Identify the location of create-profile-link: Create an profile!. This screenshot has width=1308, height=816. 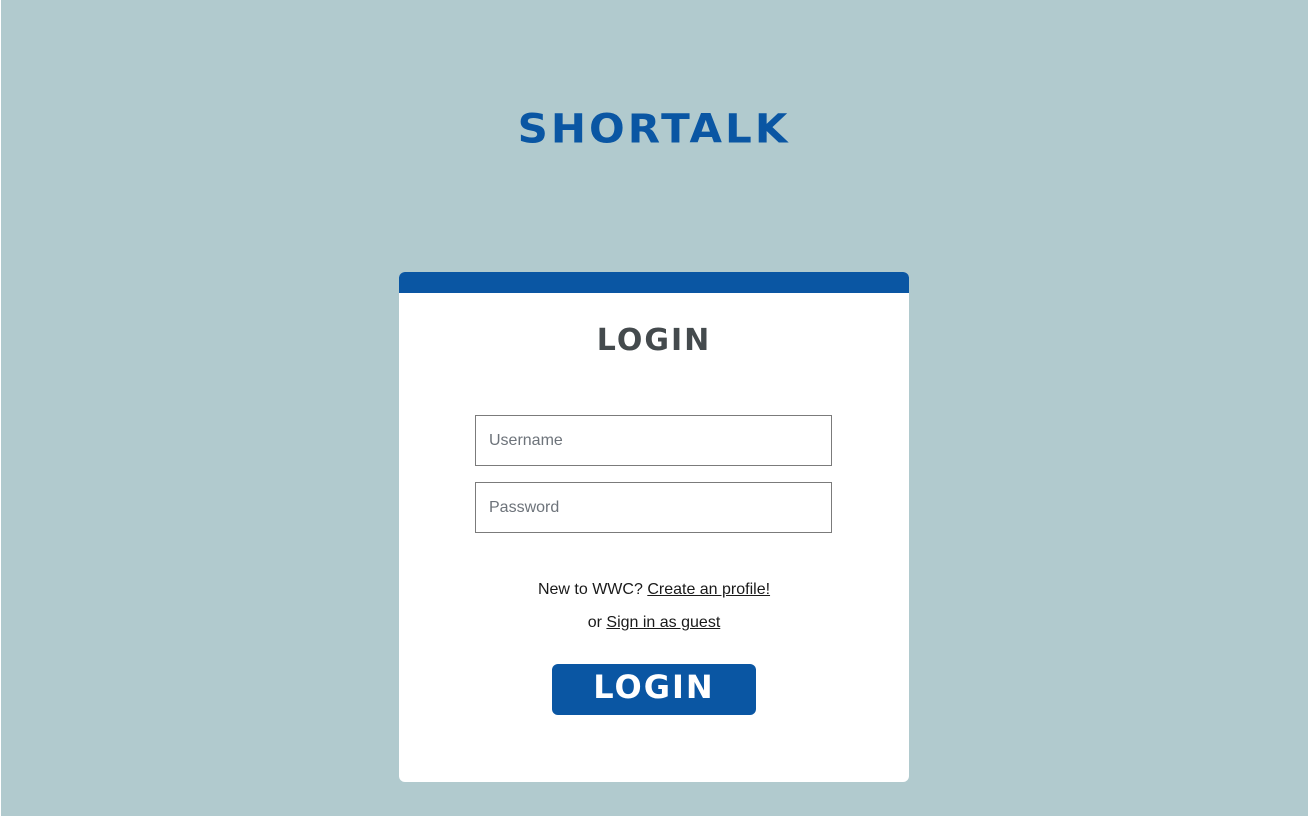
(708, 589).